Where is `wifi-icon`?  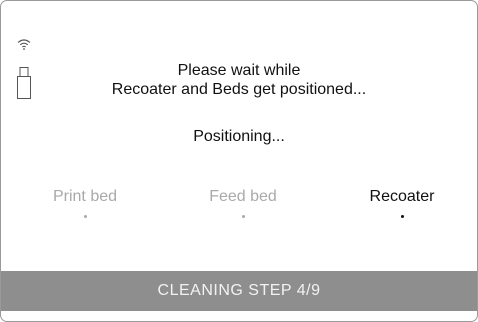 wifi-icon is located at coordinates (24, 44).